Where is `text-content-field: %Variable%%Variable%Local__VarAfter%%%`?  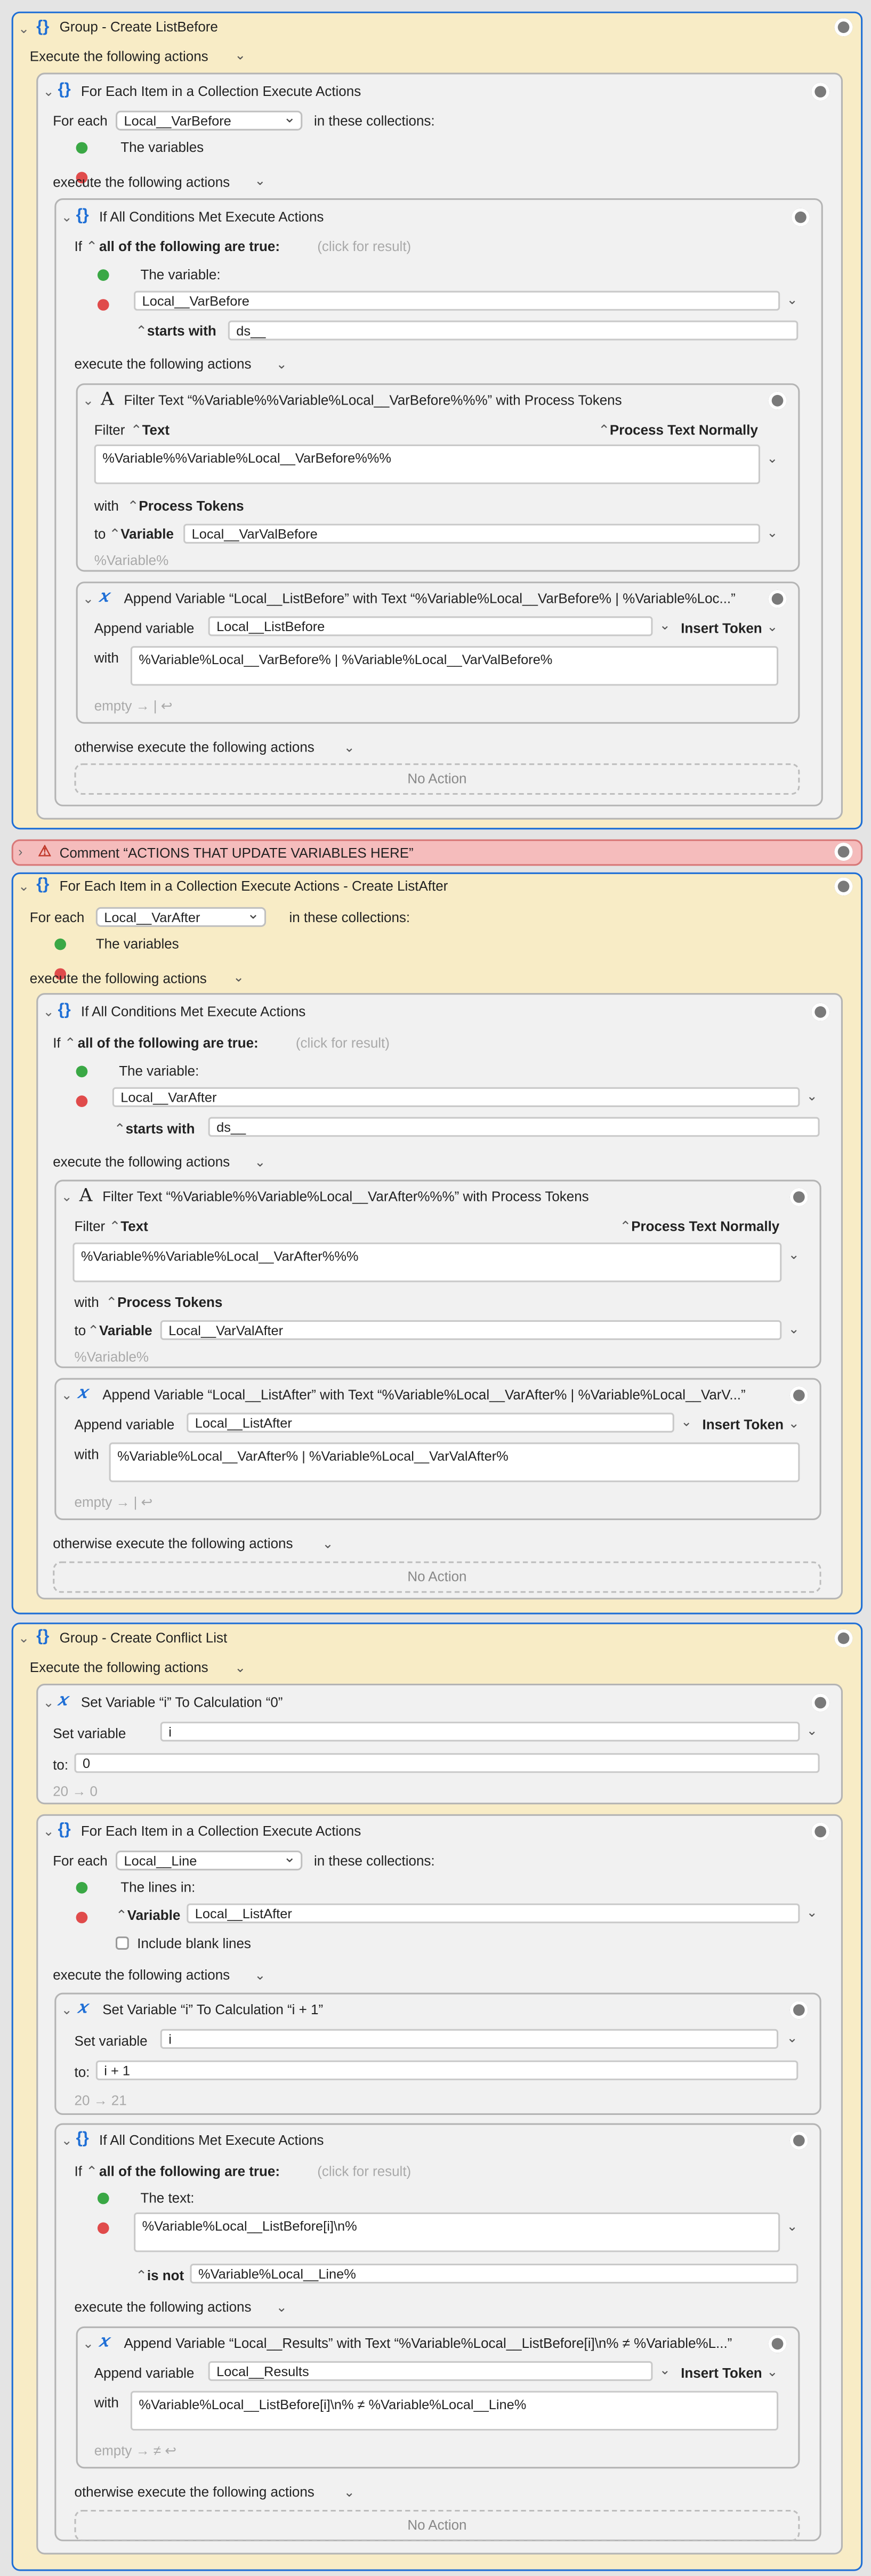 text-content-field: %Variable%%Variable%Local__VarAfter%%% is located at coordinates (427, 1262).